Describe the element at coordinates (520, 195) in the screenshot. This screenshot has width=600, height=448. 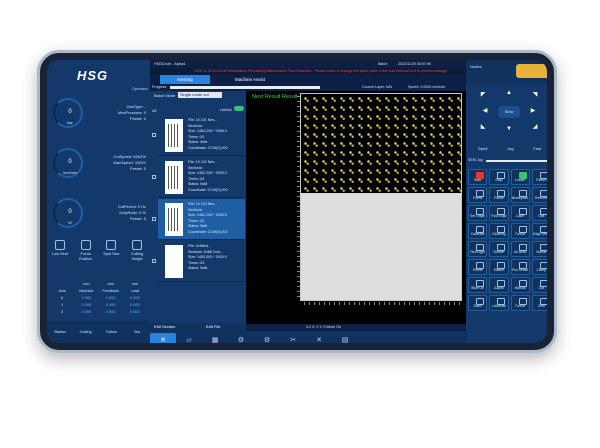
I see `function-button-breakpoint: Breakpoint` at that location.